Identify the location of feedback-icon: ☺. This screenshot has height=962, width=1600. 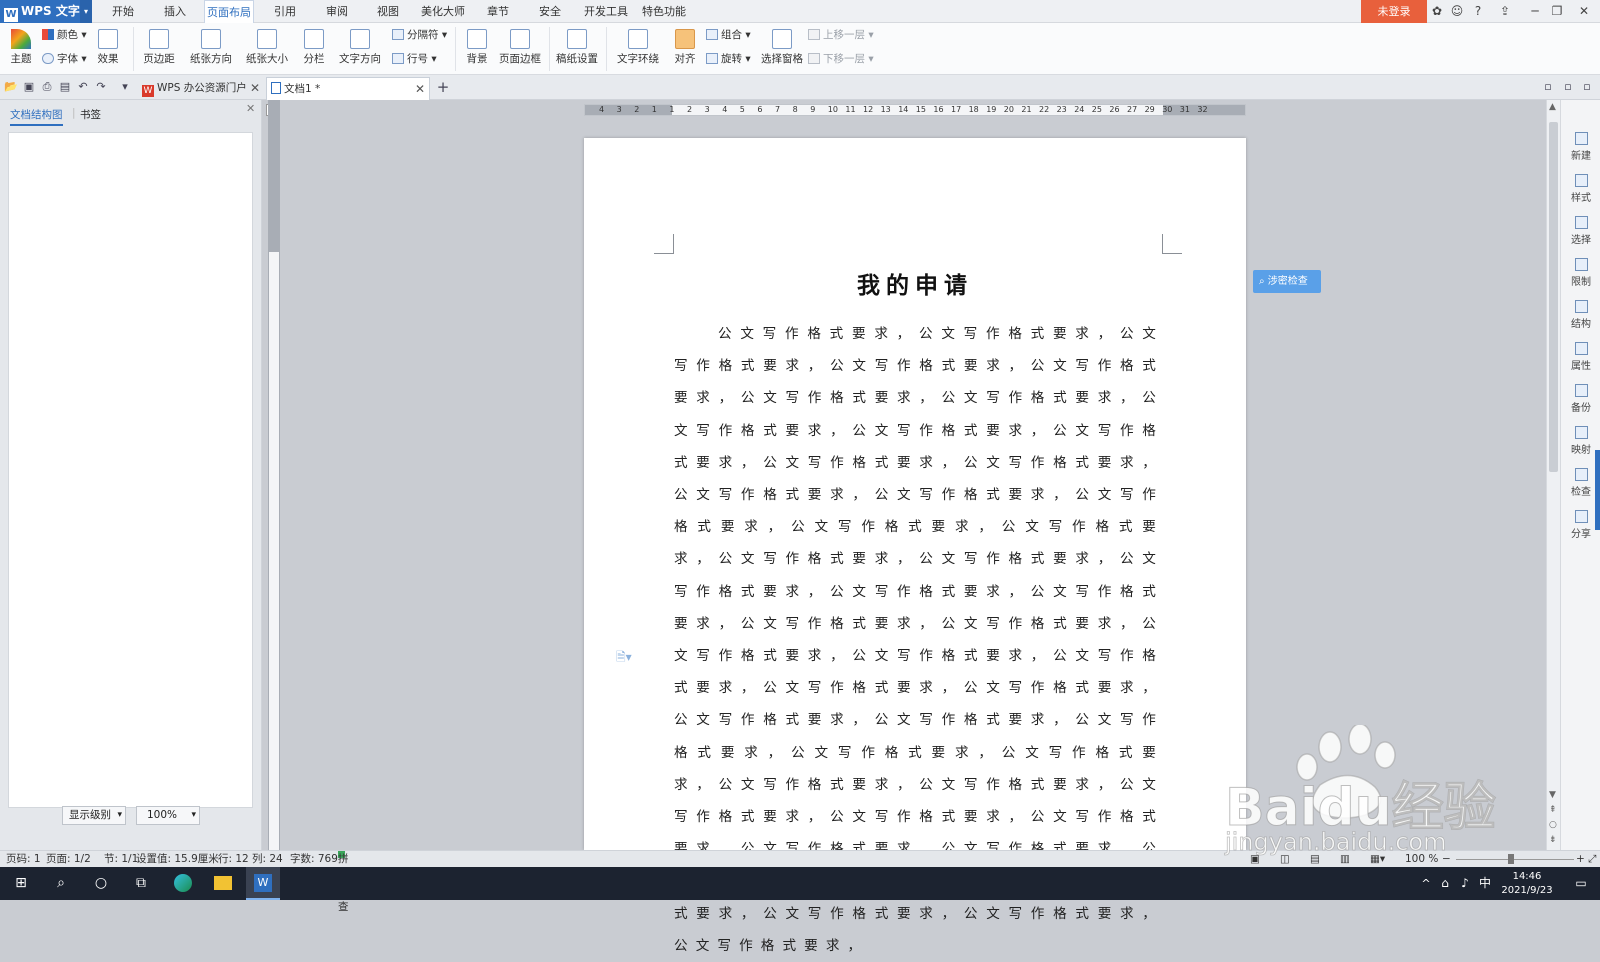
(1457, 11).